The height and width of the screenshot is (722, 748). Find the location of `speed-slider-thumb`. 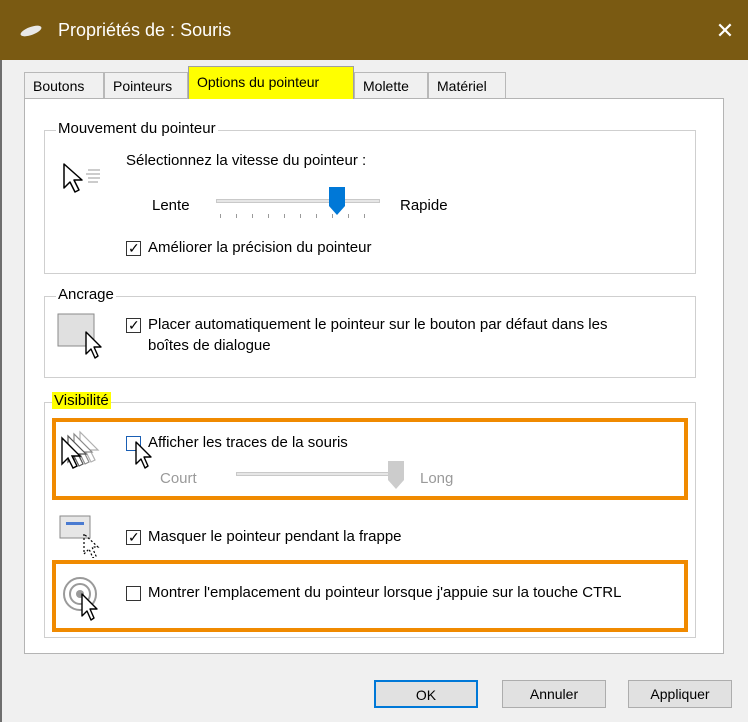

speed-slider-thumb is located at coordinates (337, 201).